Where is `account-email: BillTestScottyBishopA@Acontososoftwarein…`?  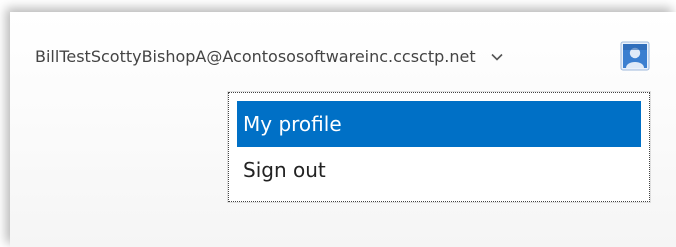 account-email: BillTestScottyBishopA@Acontososoftwarein… is located at coordinates (255, 56).